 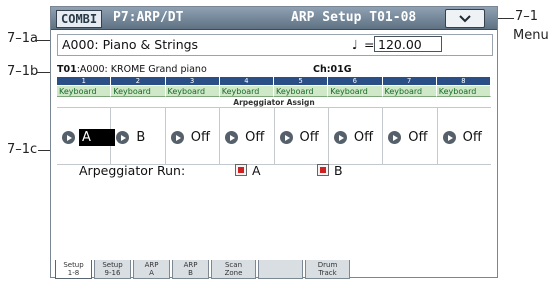 What do you see at coordinates (192, 81) in the screenshot?
I see `column-header: 3` at bounding box center [192, 81].